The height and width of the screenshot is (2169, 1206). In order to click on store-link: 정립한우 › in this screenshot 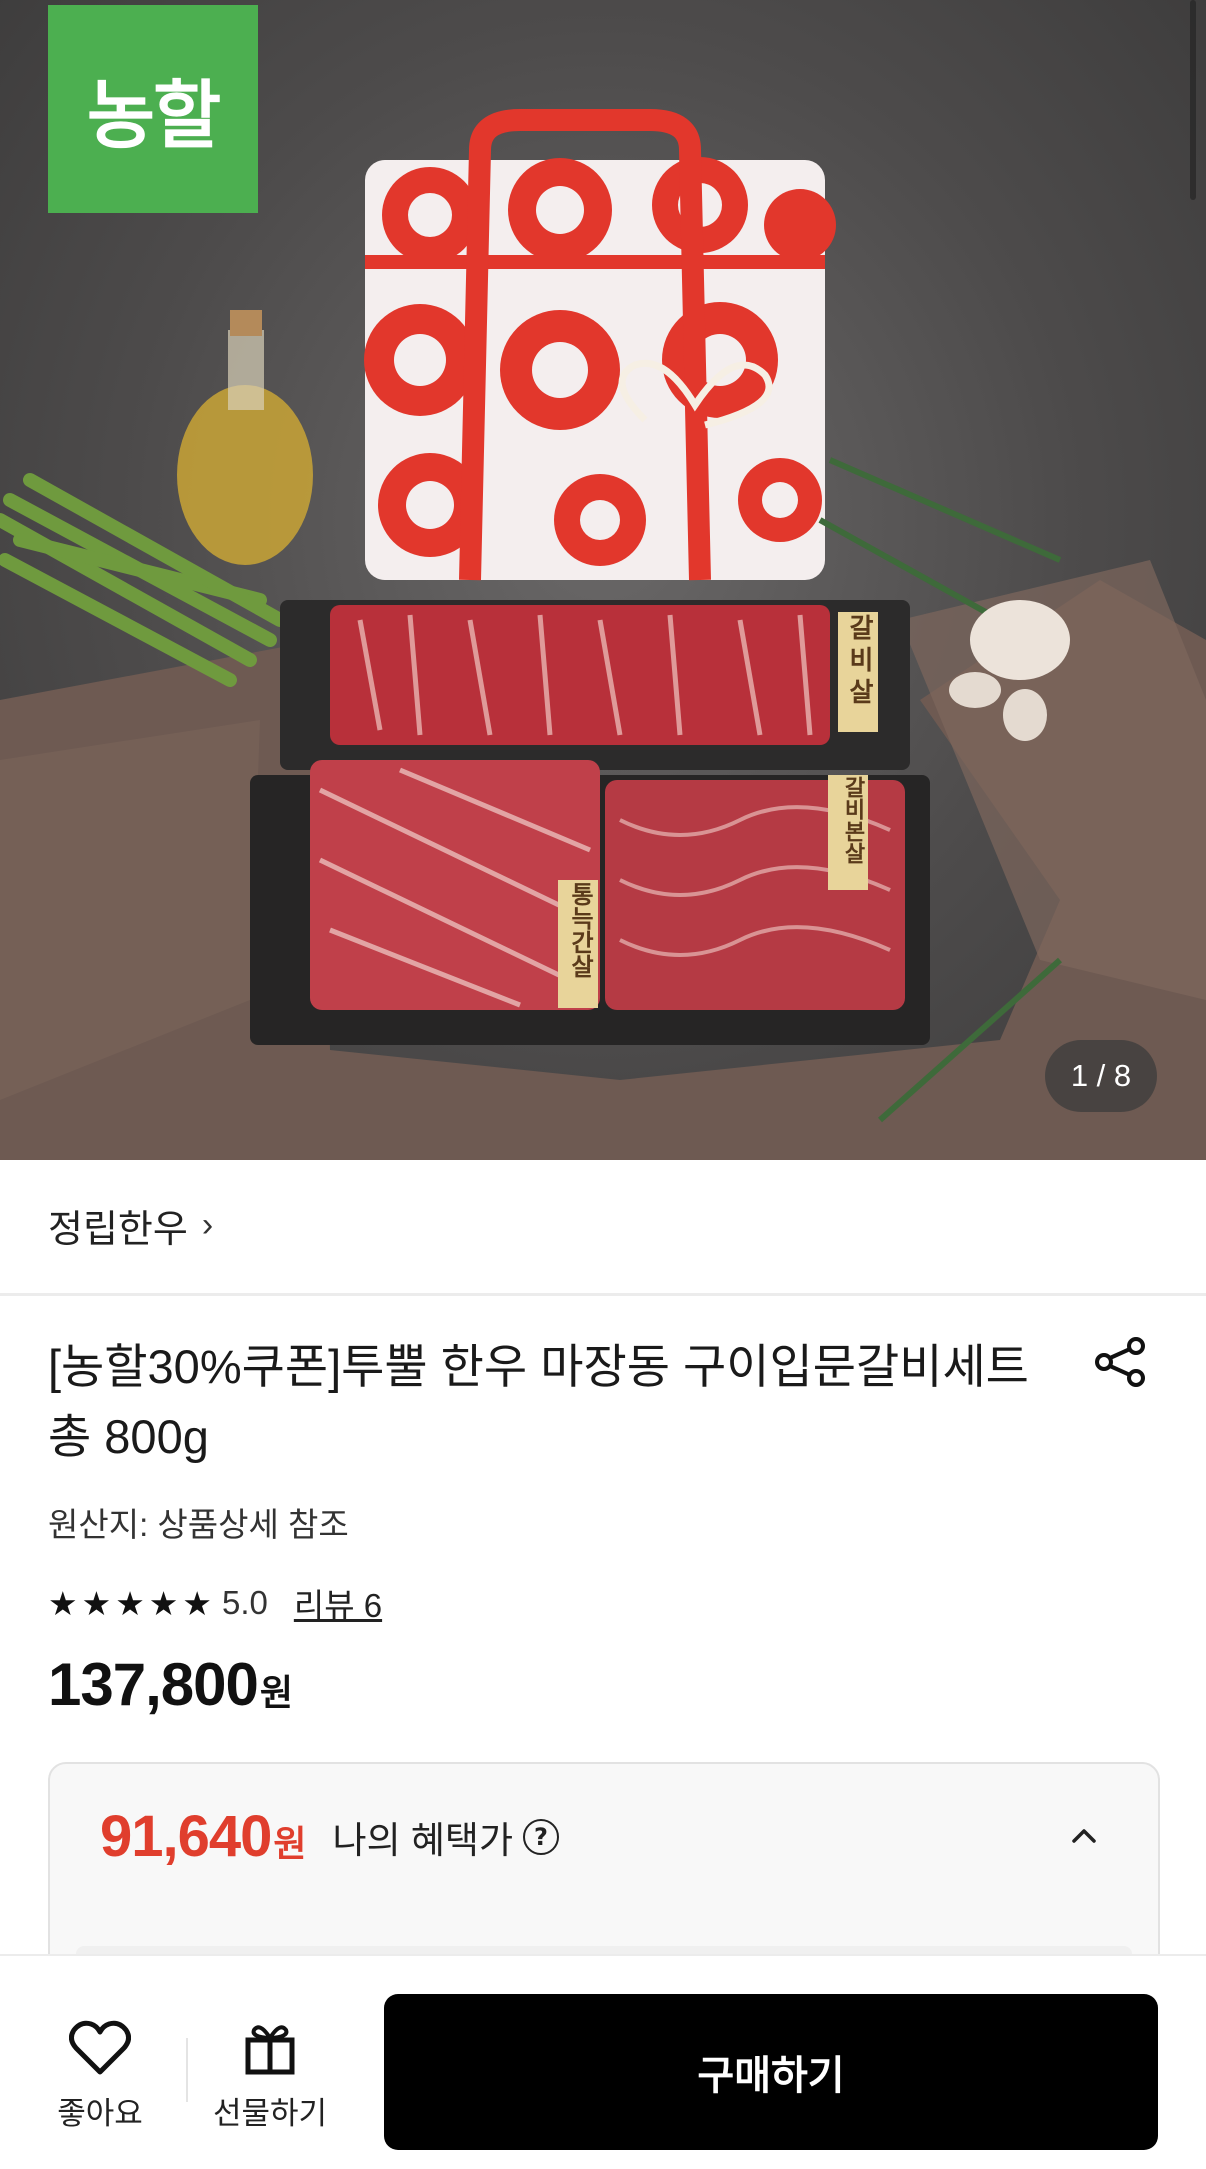, I will do `click(130, 1225)`.